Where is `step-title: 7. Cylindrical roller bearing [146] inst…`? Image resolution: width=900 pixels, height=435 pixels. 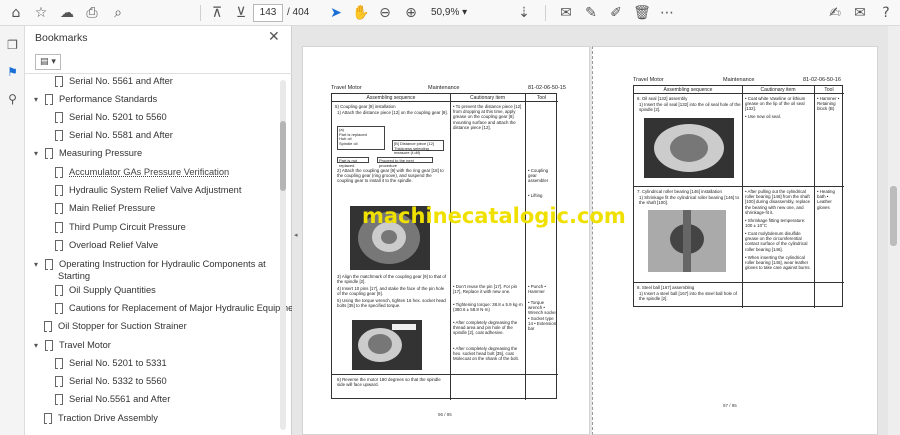
step-title: 7. Cylindrical roller bearing [146] inst… is located at coordinates (679, 191).